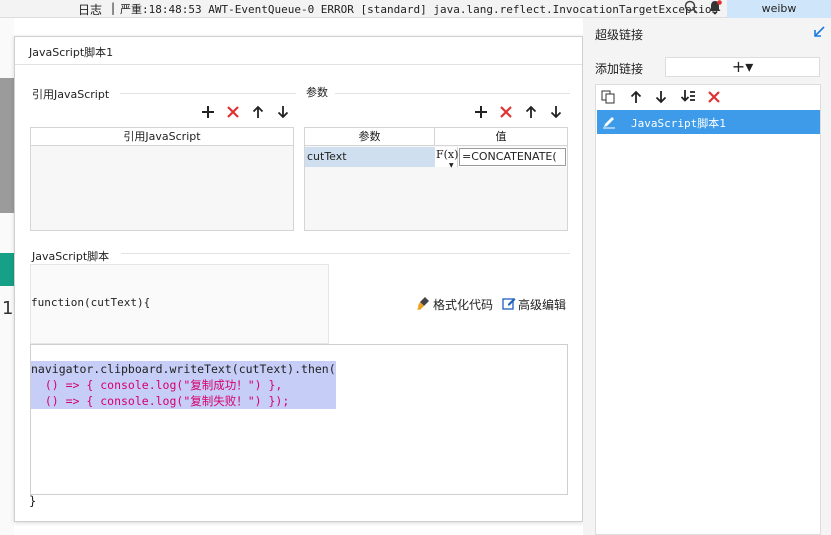 The height and width of the screenshot is (535, 831). I want to click on format-code-button: 格式化代码, so click(463, 304).